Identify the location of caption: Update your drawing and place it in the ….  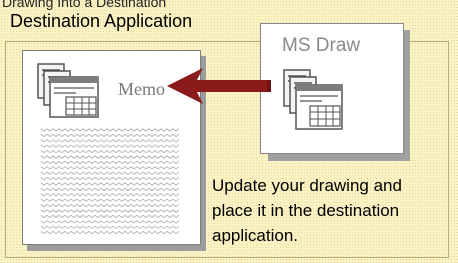
(332, 210).